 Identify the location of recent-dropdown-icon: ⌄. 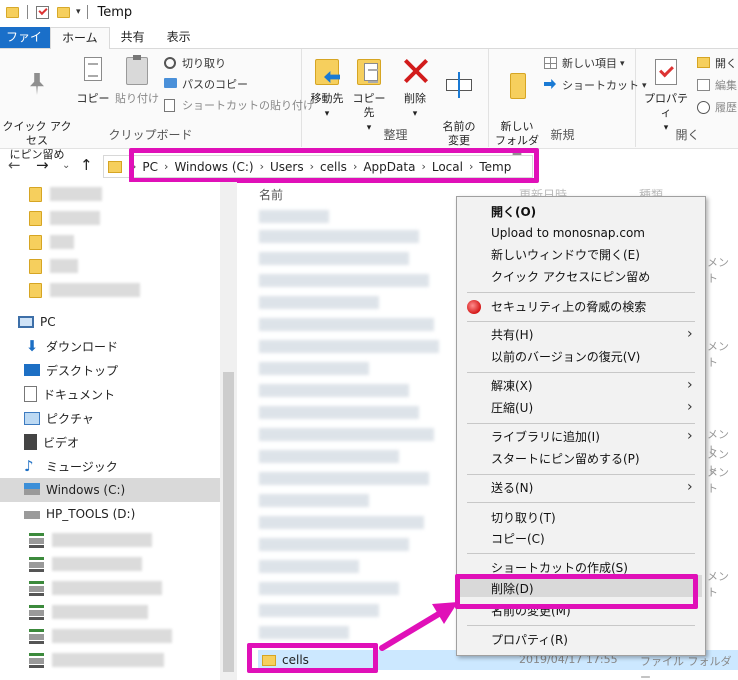
(66, 165).